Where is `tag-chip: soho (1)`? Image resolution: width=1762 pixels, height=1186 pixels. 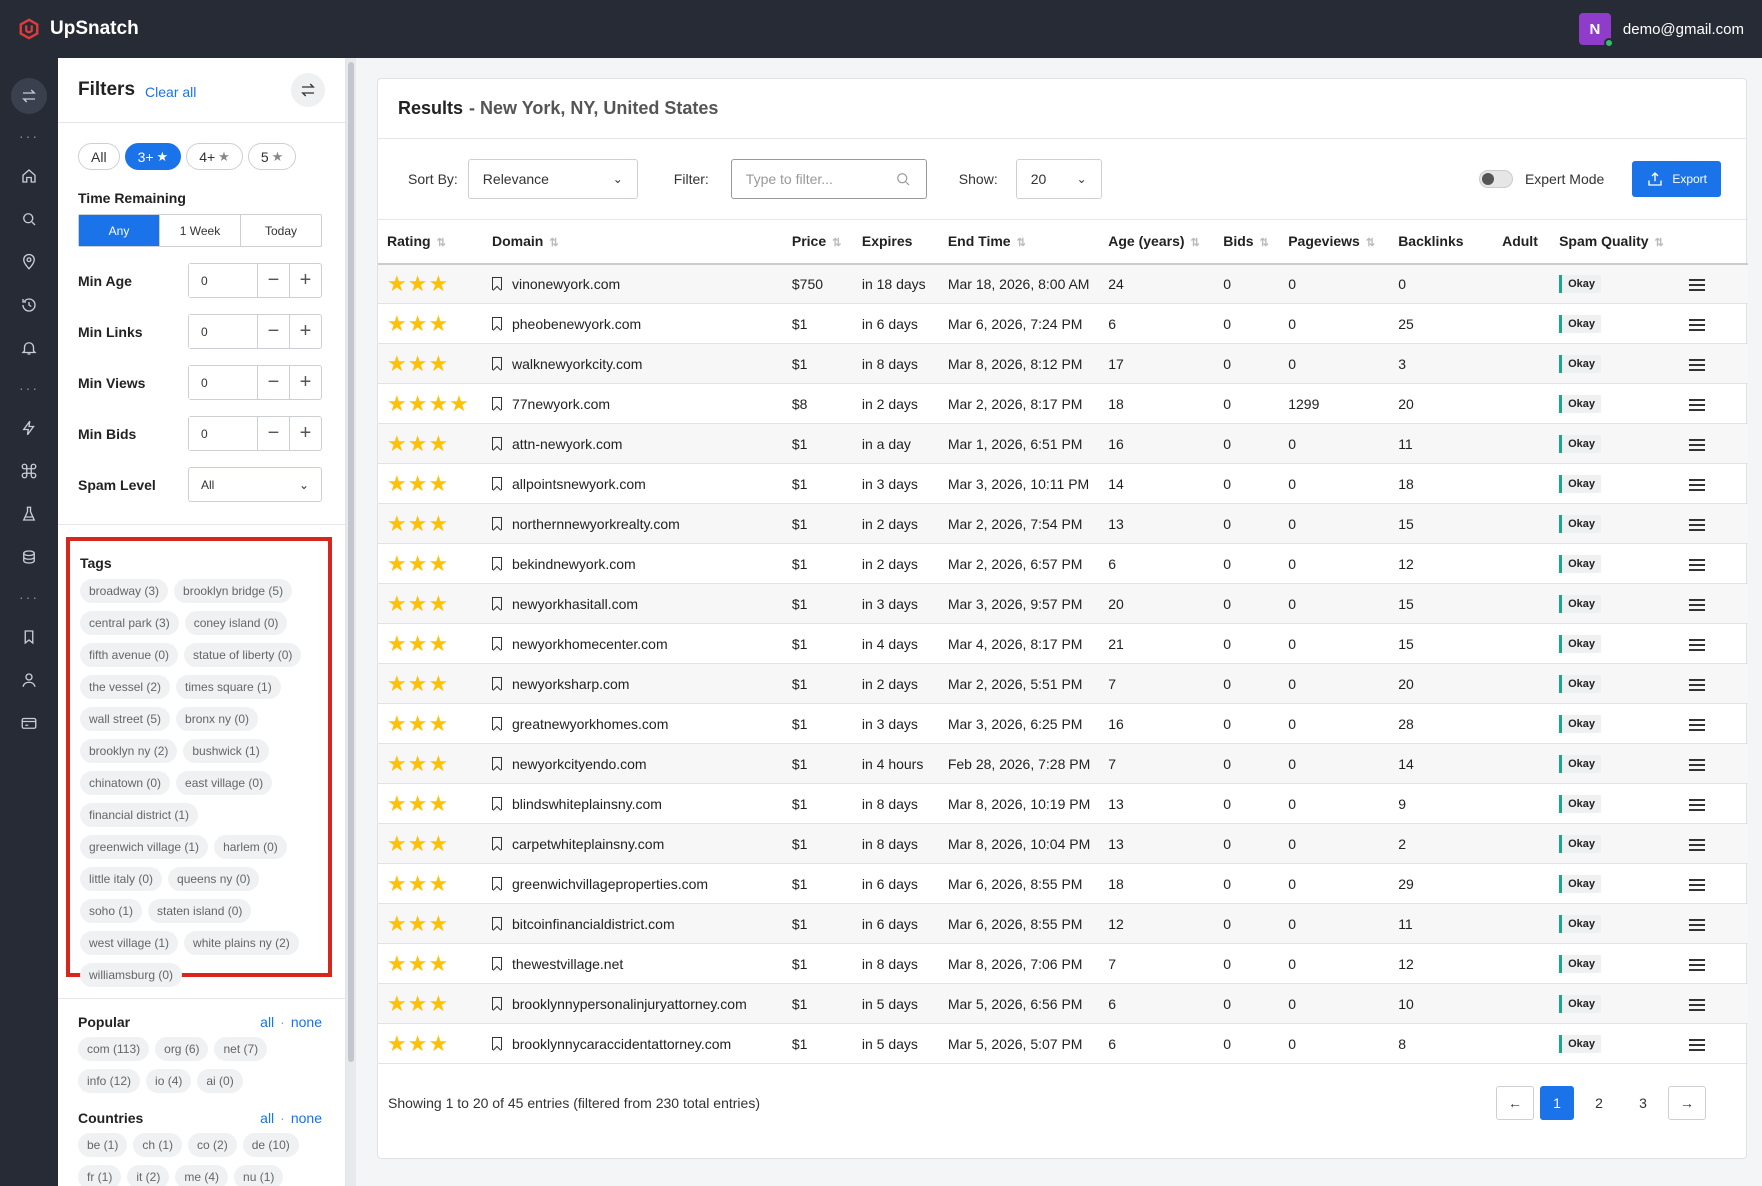
tag-chip: soho (1) is located at coordinates (111, 911).